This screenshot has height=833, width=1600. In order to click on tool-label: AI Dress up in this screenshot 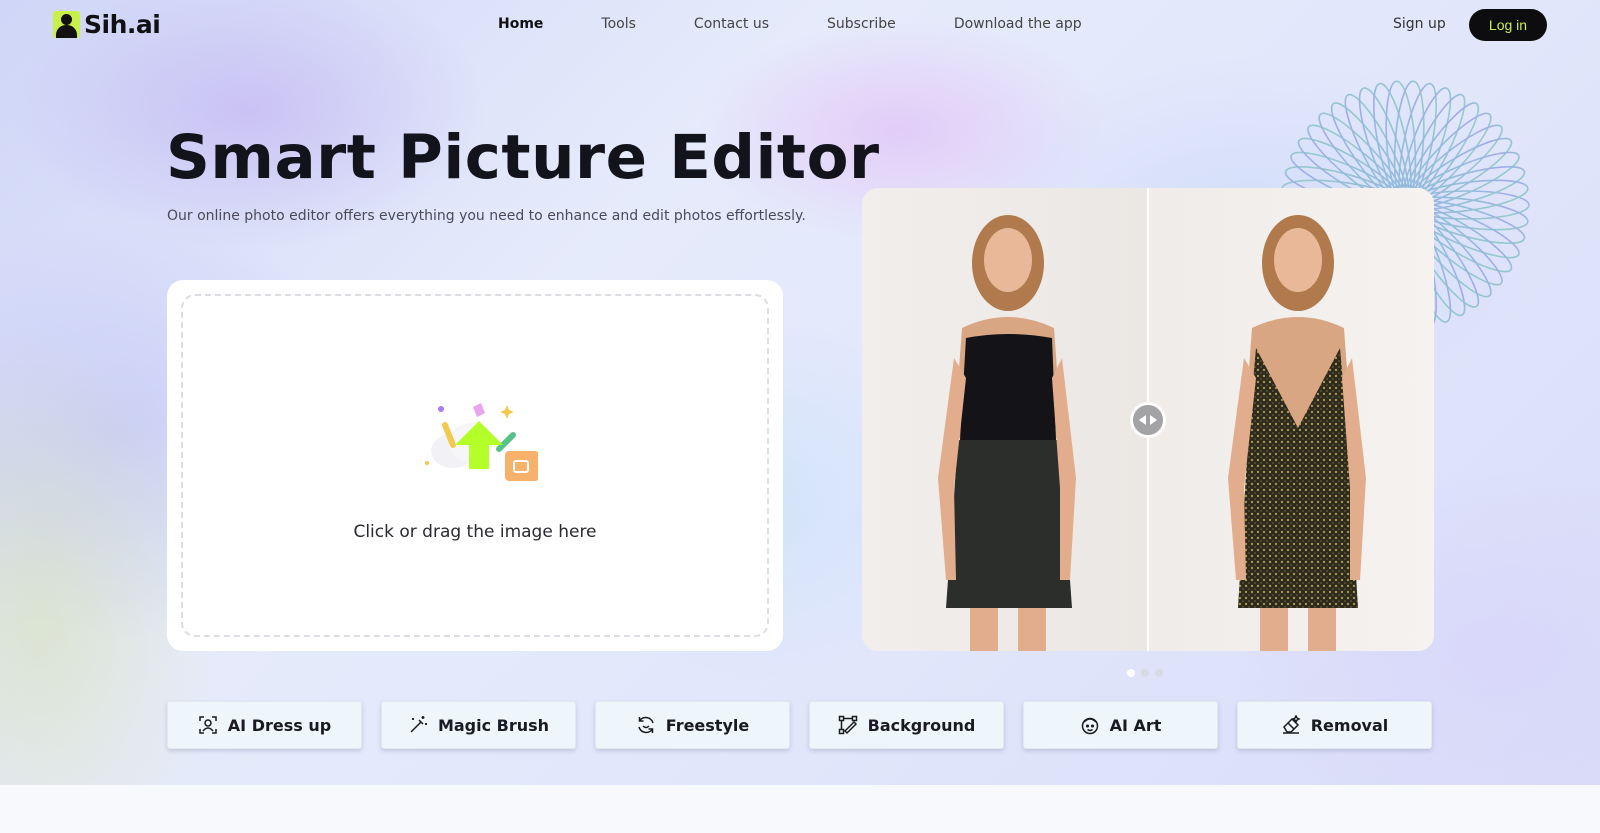, I will do `click(279, 725)`.